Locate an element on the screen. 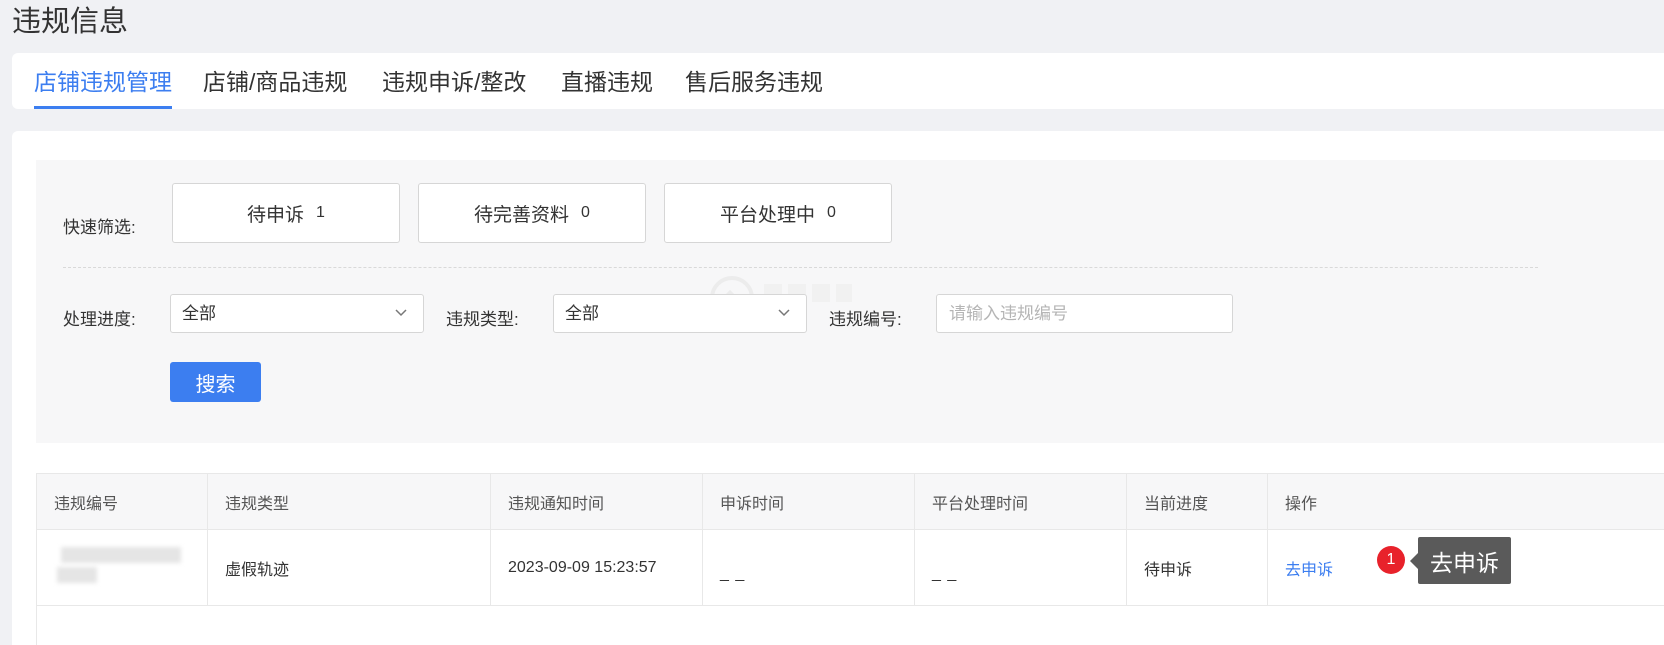  column-header: 申诉时间 is located at coordinates (809, 501).